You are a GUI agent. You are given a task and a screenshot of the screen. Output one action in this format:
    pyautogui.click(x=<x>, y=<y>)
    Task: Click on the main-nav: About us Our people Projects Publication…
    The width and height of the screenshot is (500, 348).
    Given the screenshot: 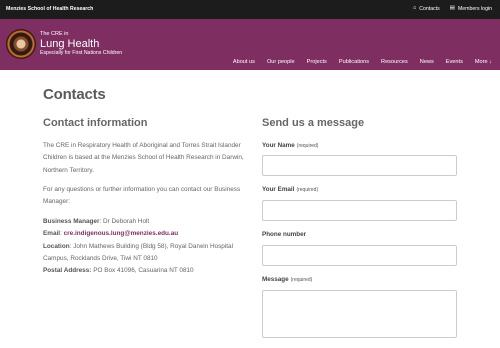 What is the action you would take?
    pyautogui.click(x=362, y=62)
    